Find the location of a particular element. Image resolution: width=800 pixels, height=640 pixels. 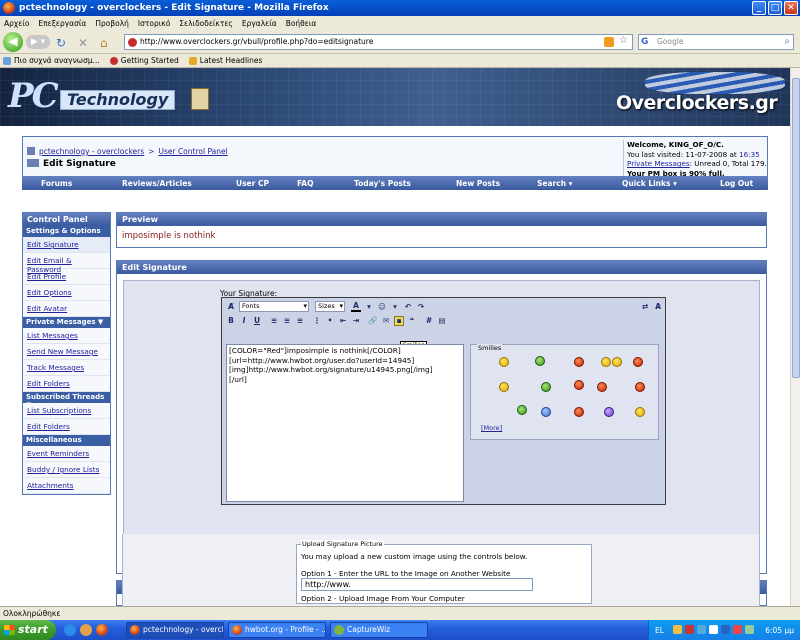

smiley-eek-icon is located at coordinates (640, 412).